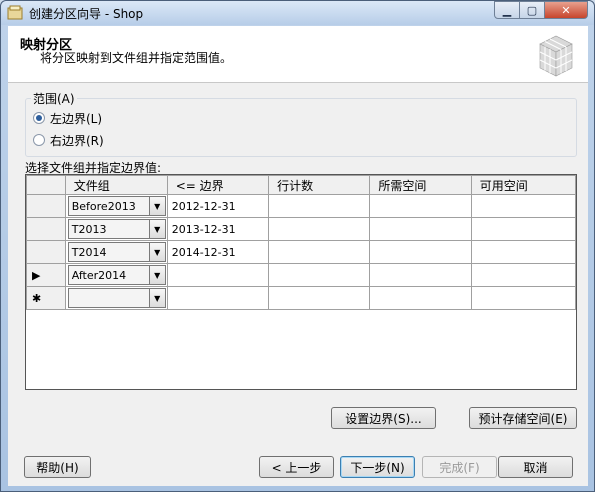  I want to click on radio-checked-icon, so click(39, 118).